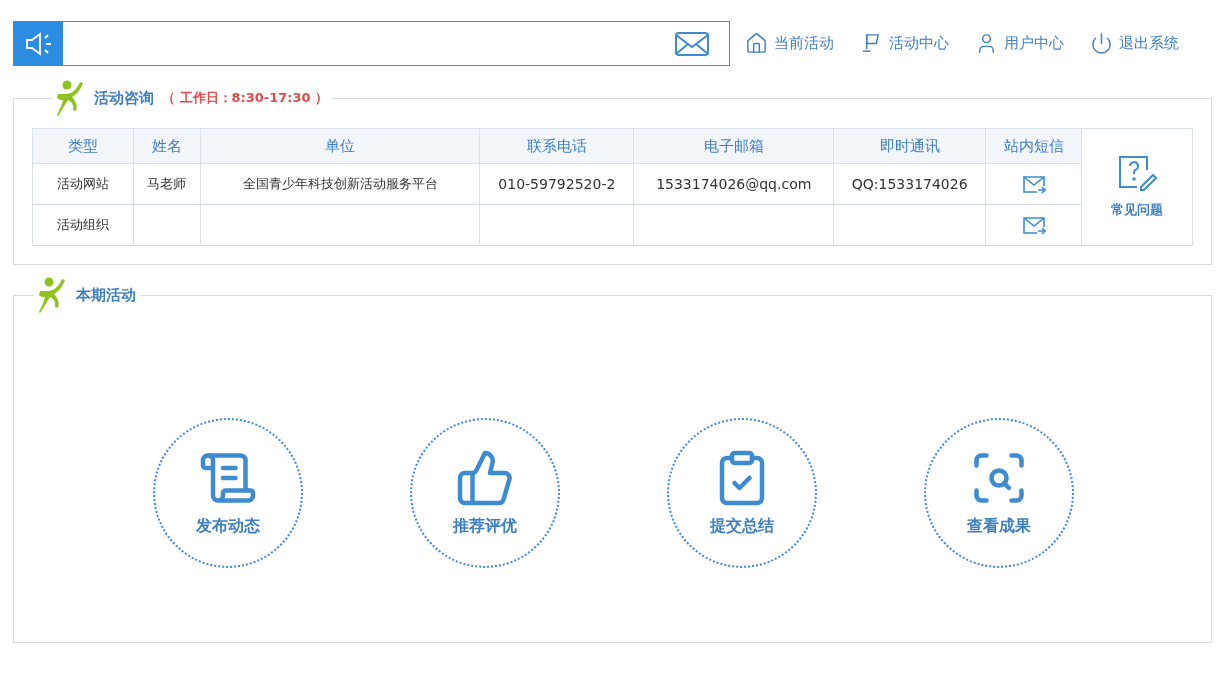  What do you see at coordinates (999, 493) in the screenshot?
I see `action-button: 查看成果` at bounding box center [999, 493].